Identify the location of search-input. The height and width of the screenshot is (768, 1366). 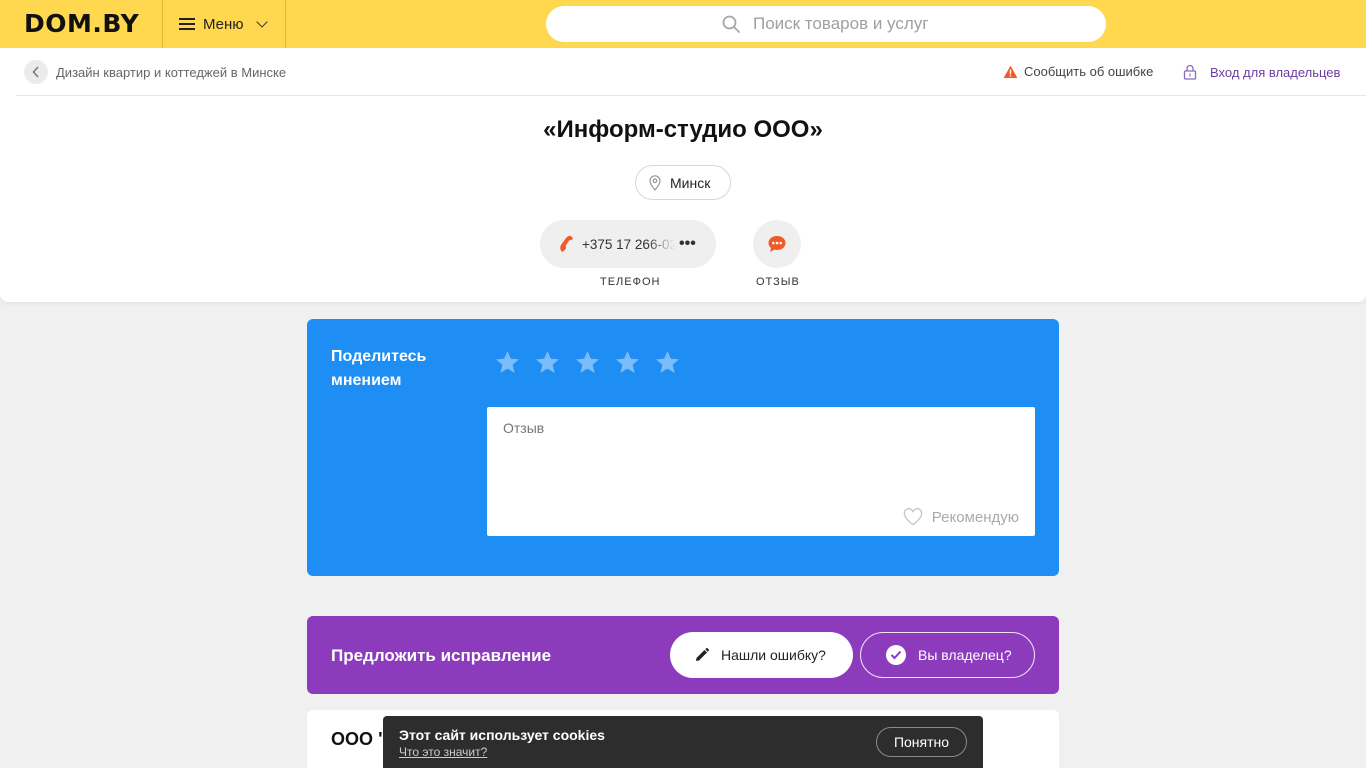
(903, 24).